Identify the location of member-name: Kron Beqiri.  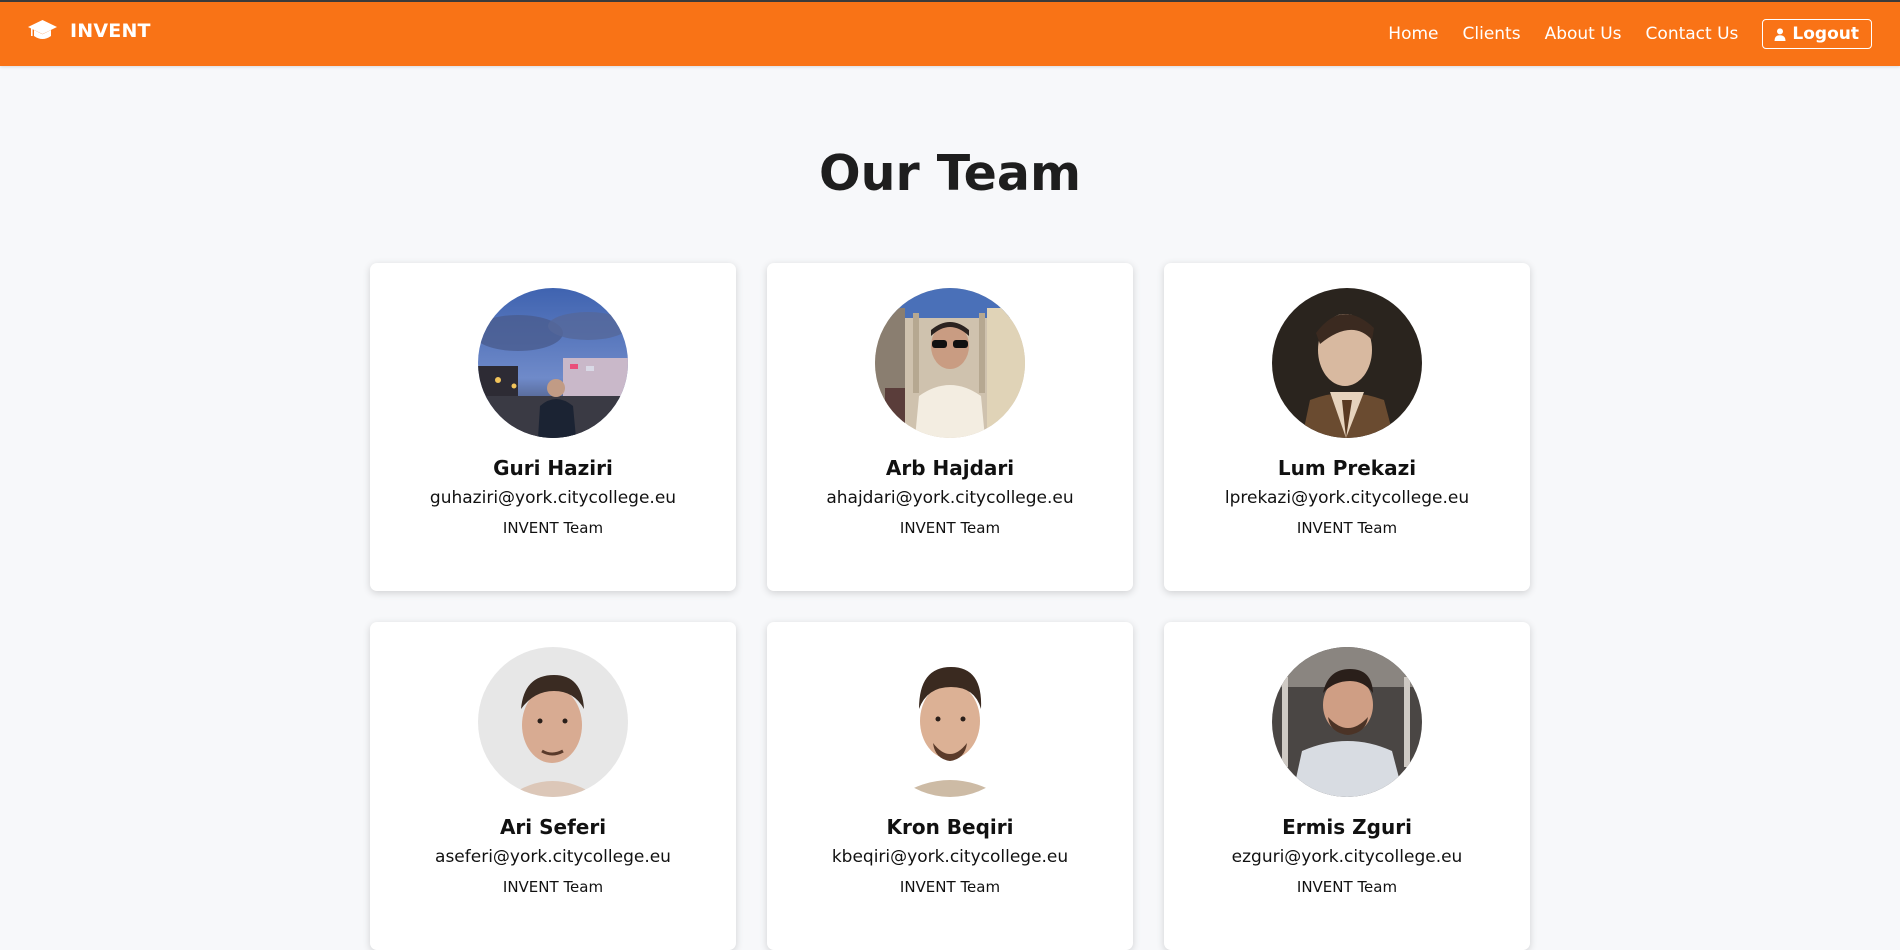
(950, 827).